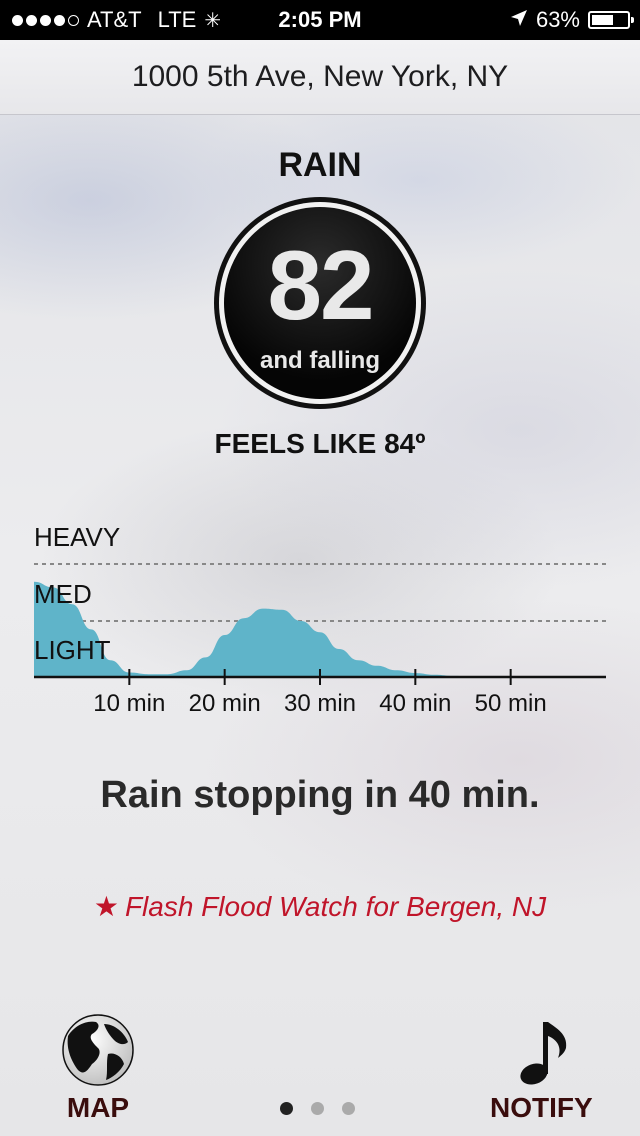  I want to click on weather-alert-link: ★ Flash Flood Watch for Bergen, NJ, so click(320, 906).